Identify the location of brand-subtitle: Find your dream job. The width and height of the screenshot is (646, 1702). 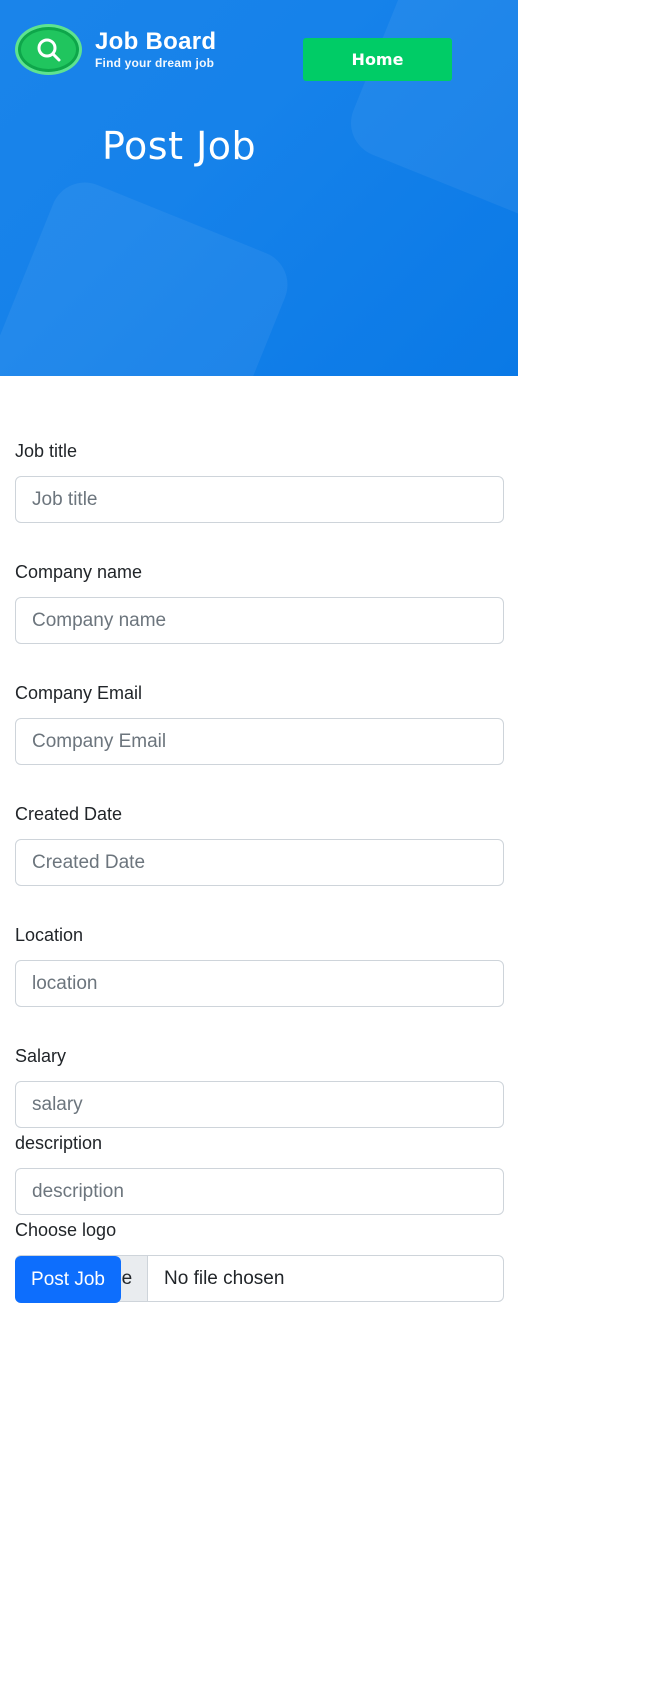
(155, 62).